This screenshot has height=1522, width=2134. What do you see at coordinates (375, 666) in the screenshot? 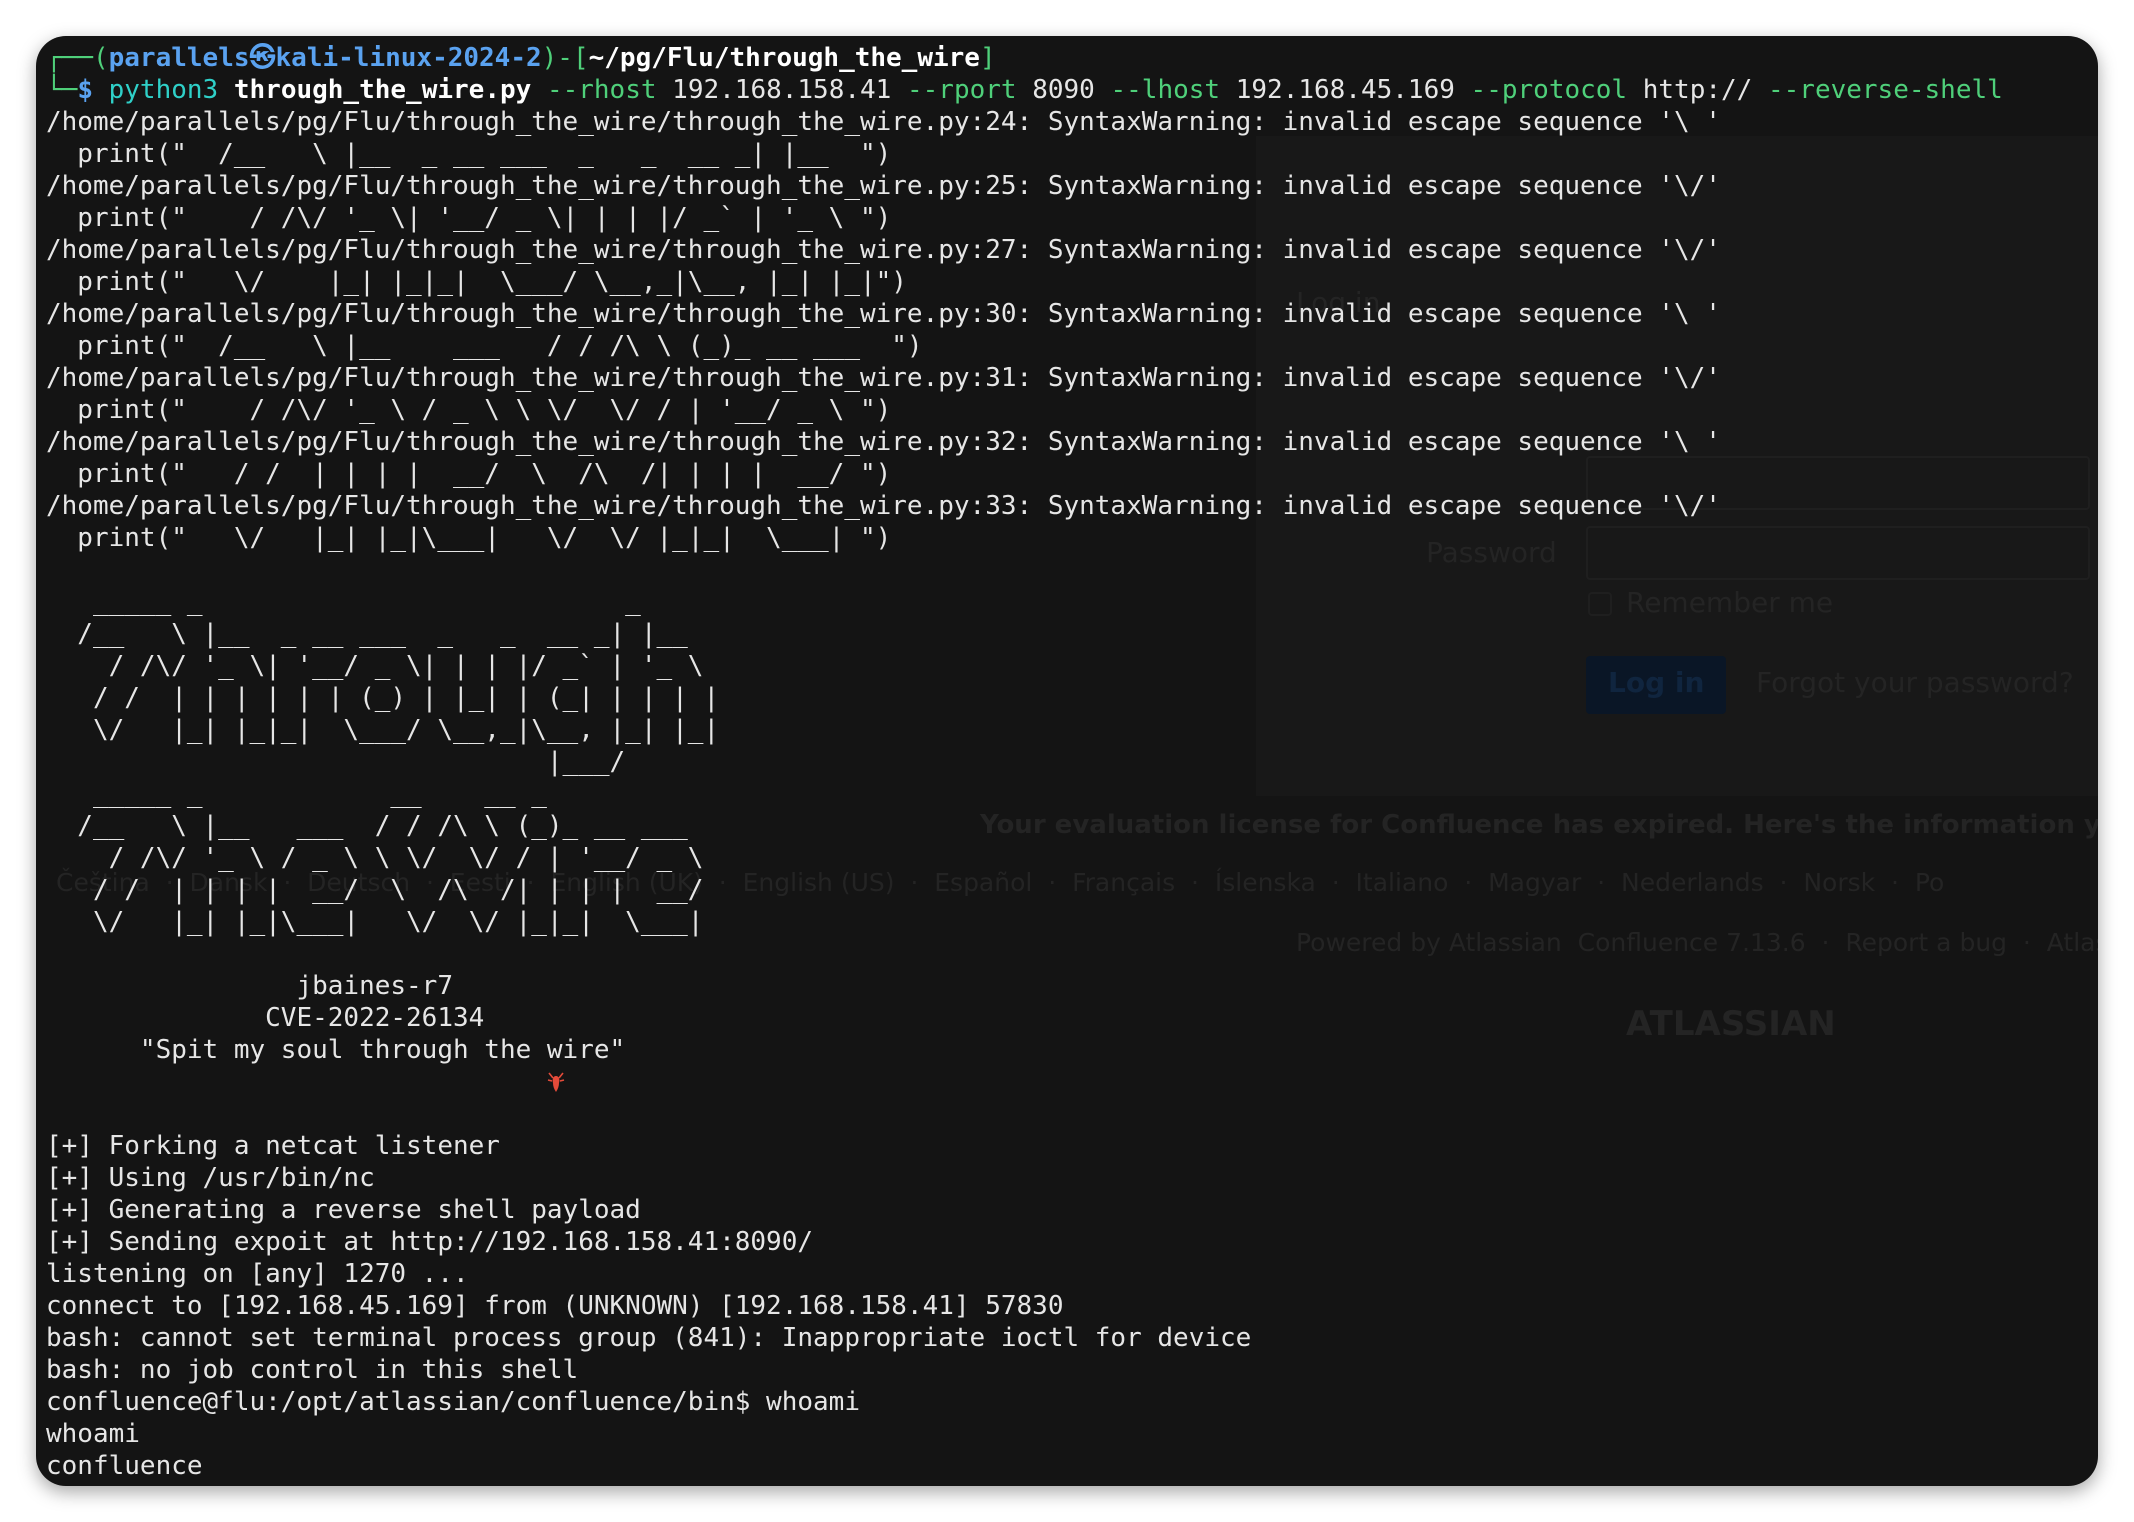
I see `banner-line: / /\/ '_ \| '__/ _ \| | | |/ _` | '_ \` at bounding box center [375, 666].